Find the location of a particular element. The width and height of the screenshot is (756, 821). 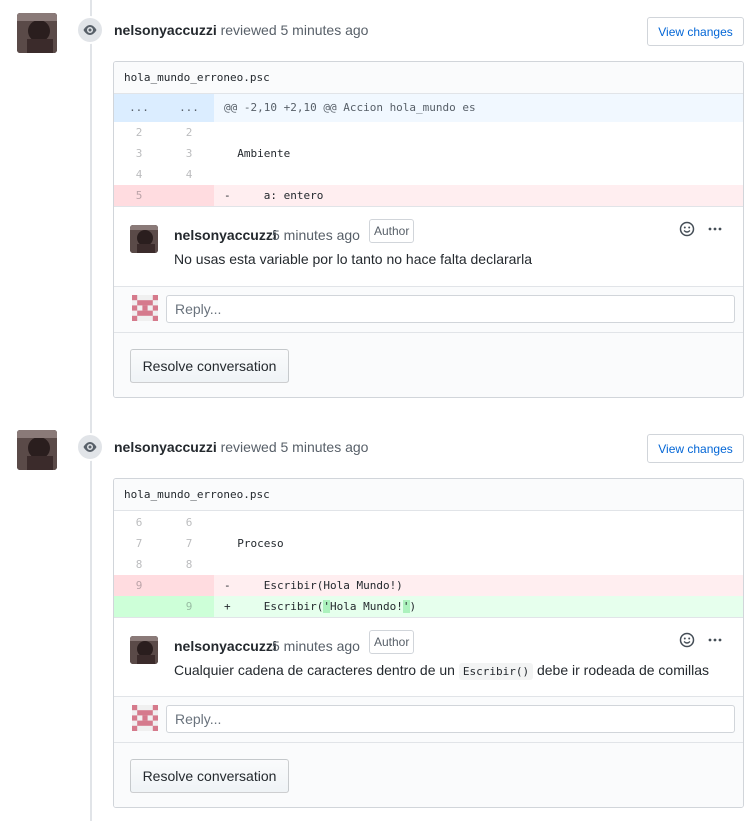

comment-body-text: debe ir rodeada de comillas is located at coordinates (622, 670).